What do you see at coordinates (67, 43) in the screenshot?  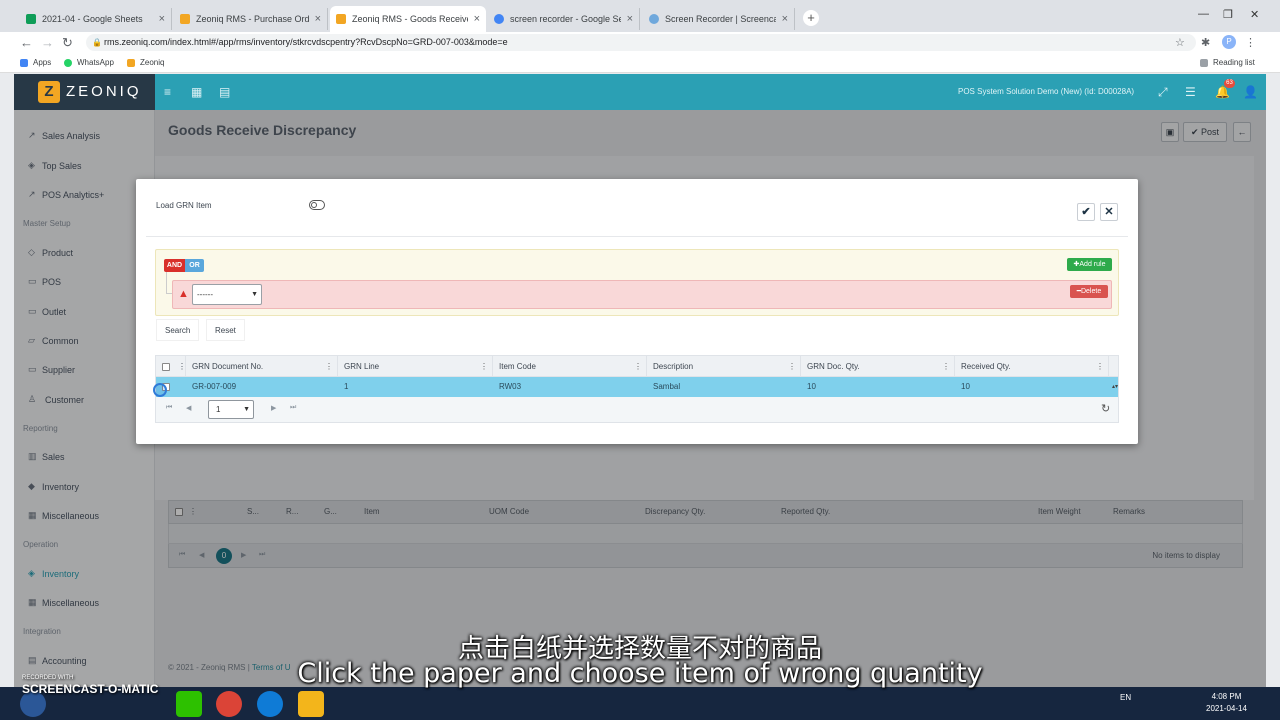 I see `reload-icon: ↻` at bounding box center [67, 43].